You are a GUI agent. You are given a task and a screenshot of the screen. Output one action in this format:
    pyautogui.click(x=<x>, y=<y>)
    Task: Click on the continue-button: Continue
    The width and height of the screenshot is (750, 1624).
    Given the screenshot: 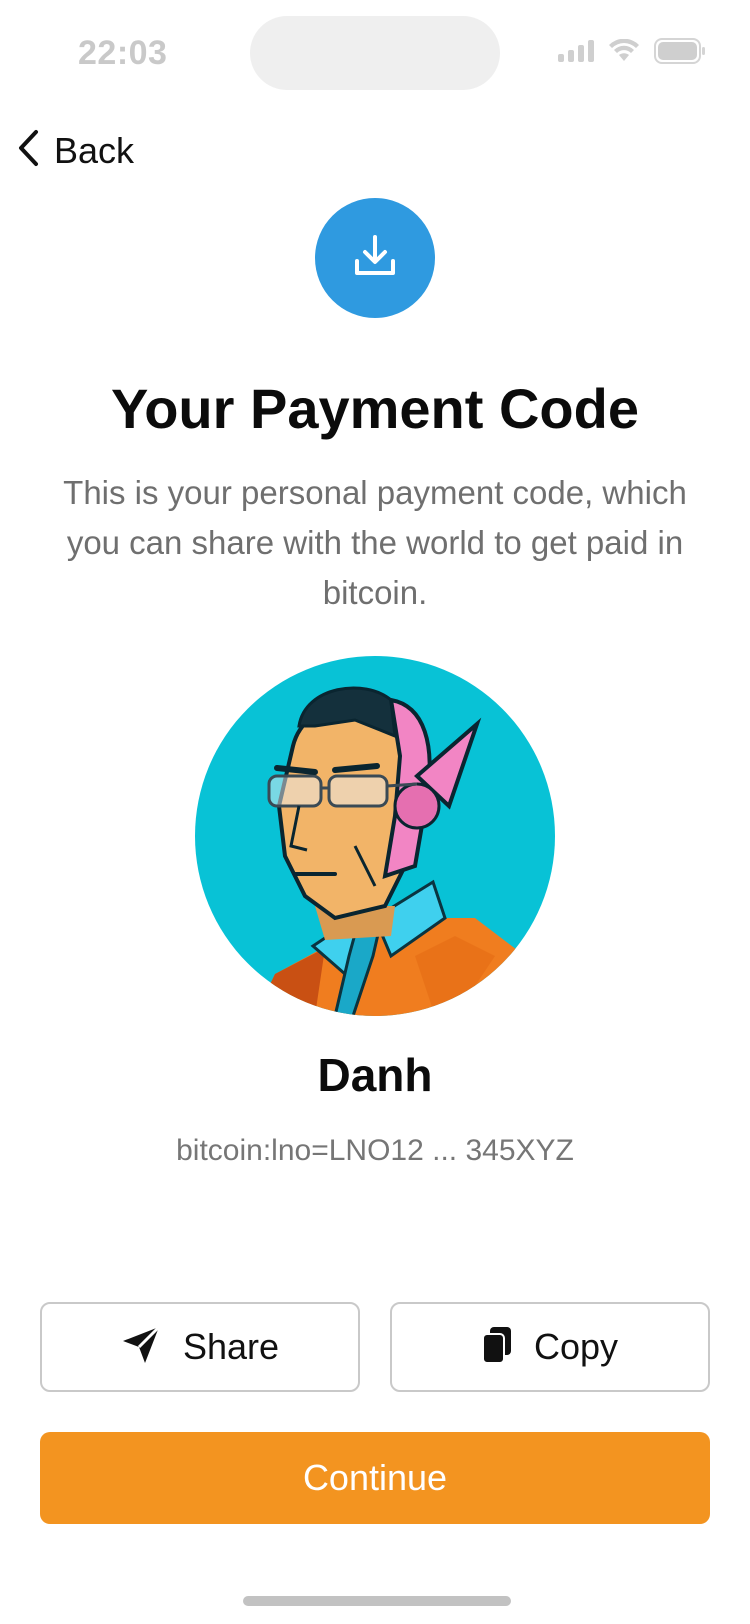 What is the action you would take?
    pyautogui.click(x=375, y=1478)
    